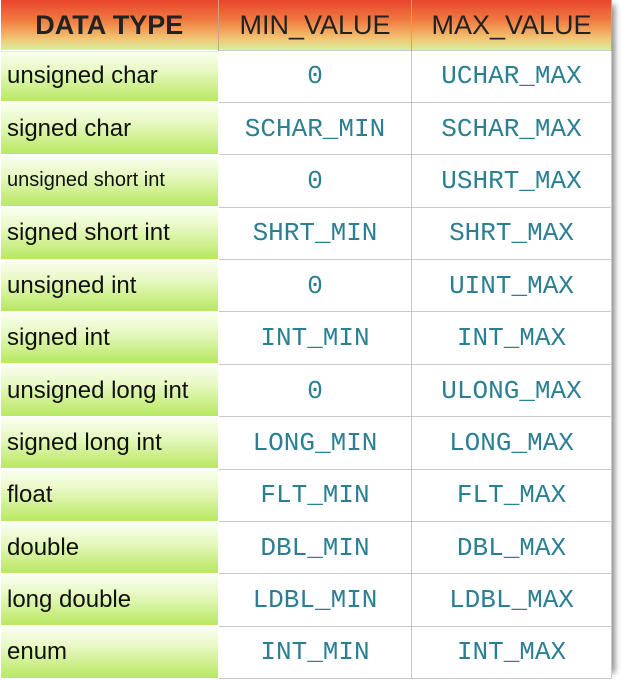 This screenshot has height=680, width=630. I want to click on table-row: signed int INT_MIN INT_MAX, so click(306, 338).